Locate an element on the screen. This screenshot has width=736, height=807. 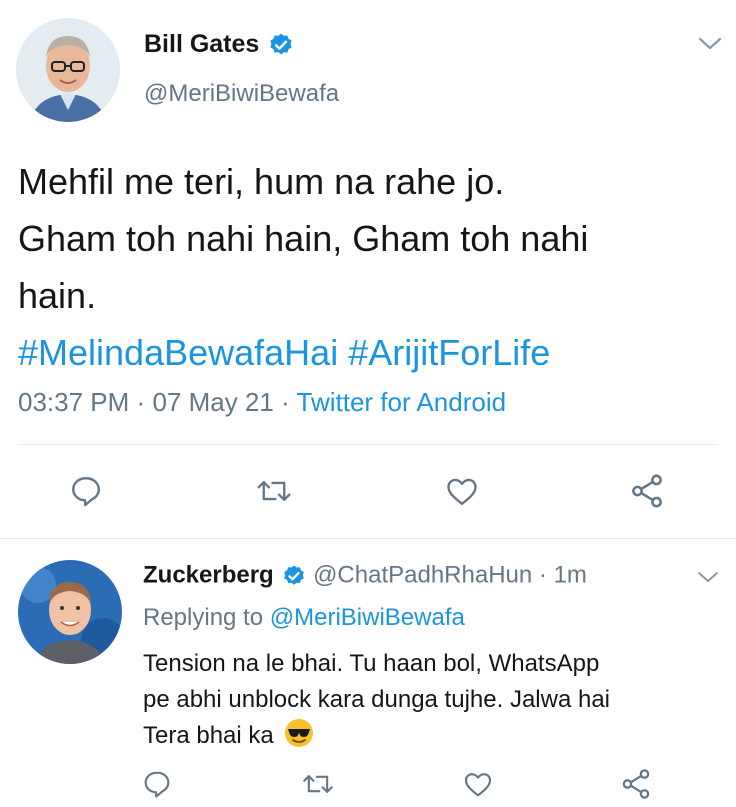
author-name: Bill Gates is located at coordinates (201, 44).